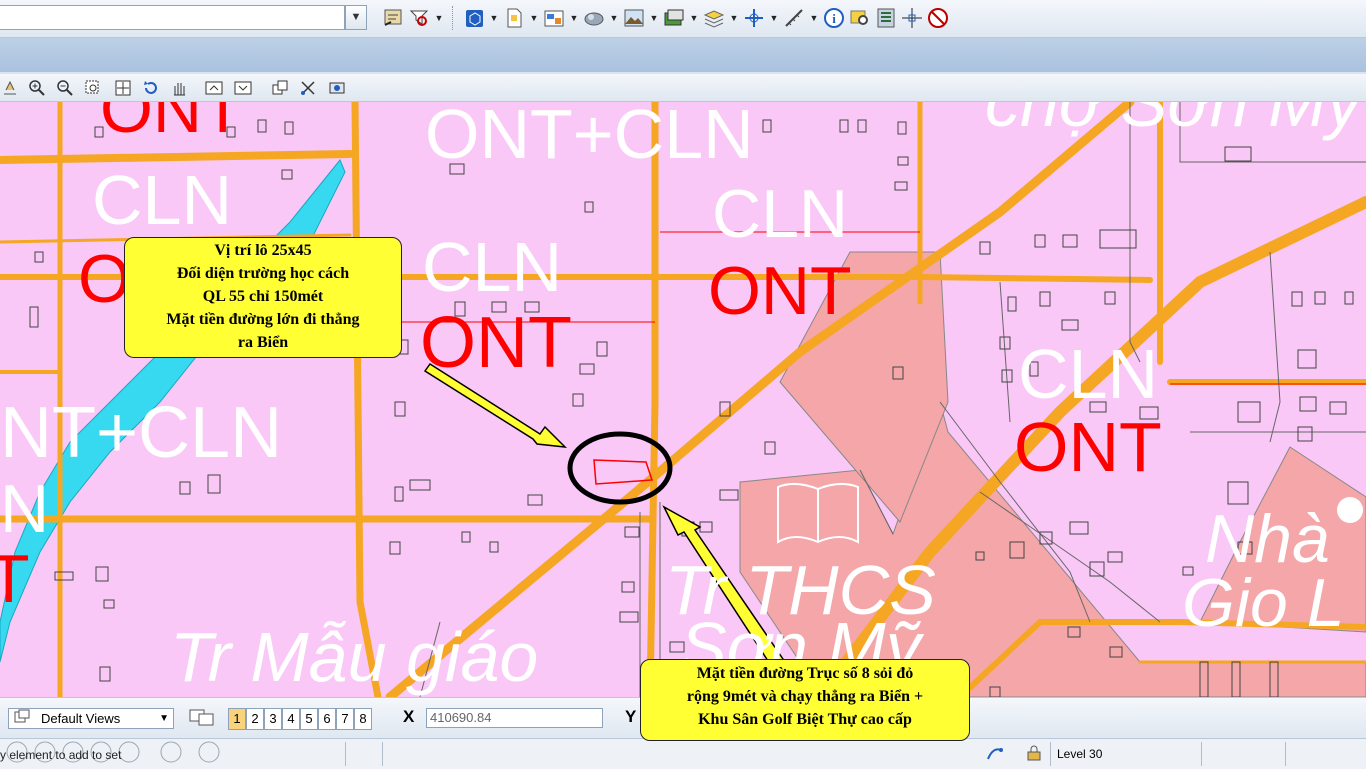 The height and width of the screenshot is (769, 1366). I want to click on level-combo-dropdown-button: ▼, so click(356, 17).